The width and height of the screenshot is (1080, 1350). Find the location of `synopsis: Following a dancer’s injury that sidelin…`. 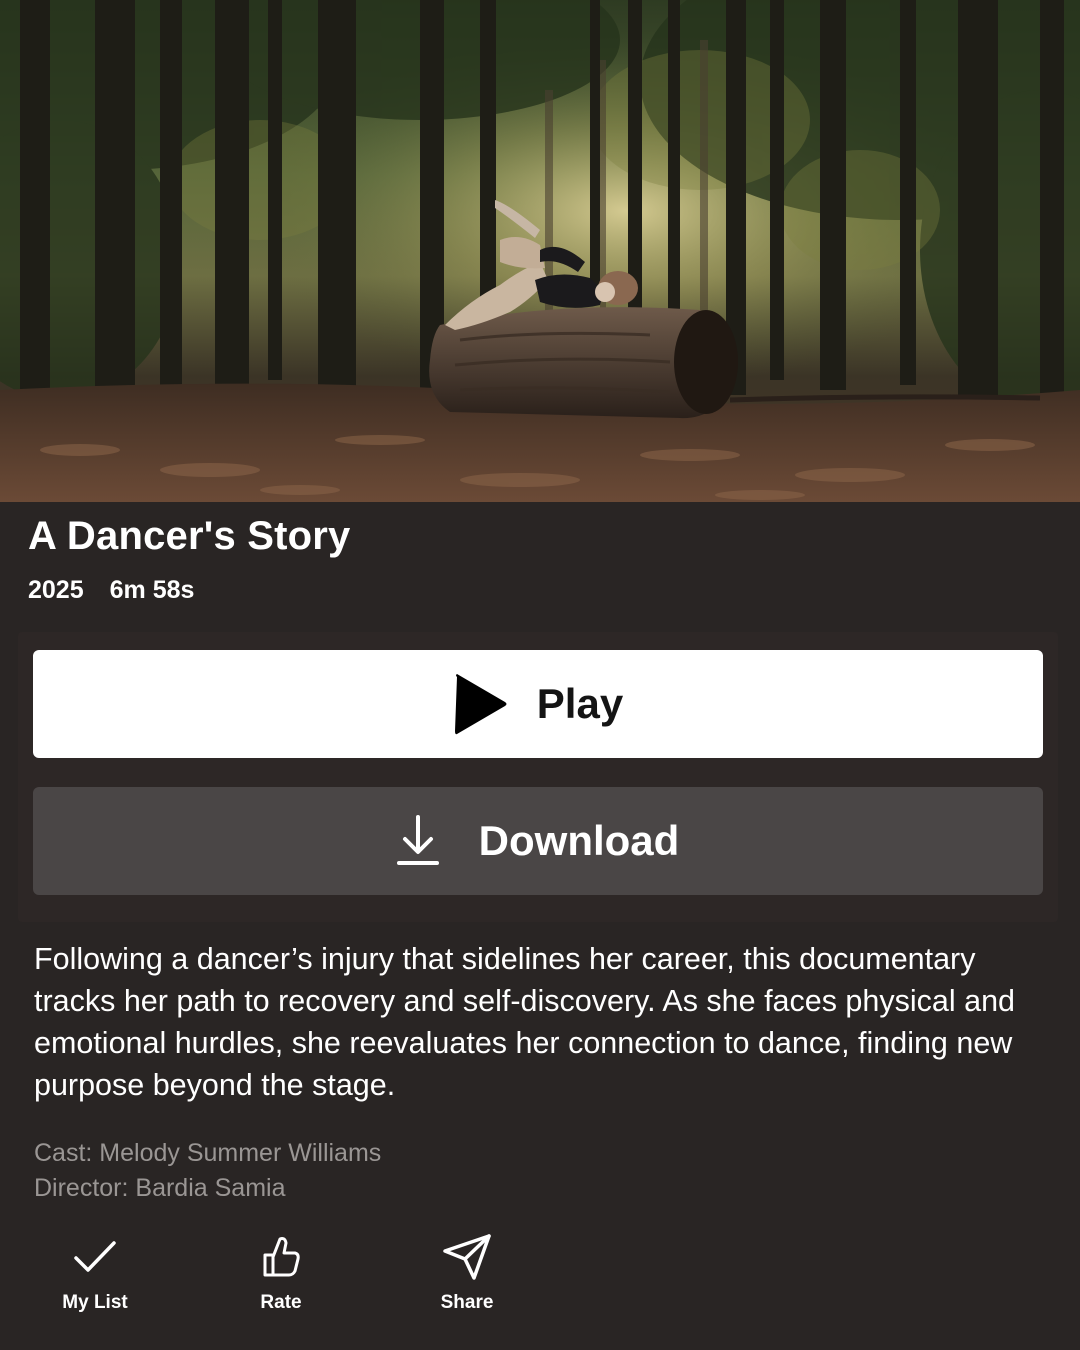

synopsis: Following a dancer’s injury that sidelin… is located at coordinates (524, 1022).